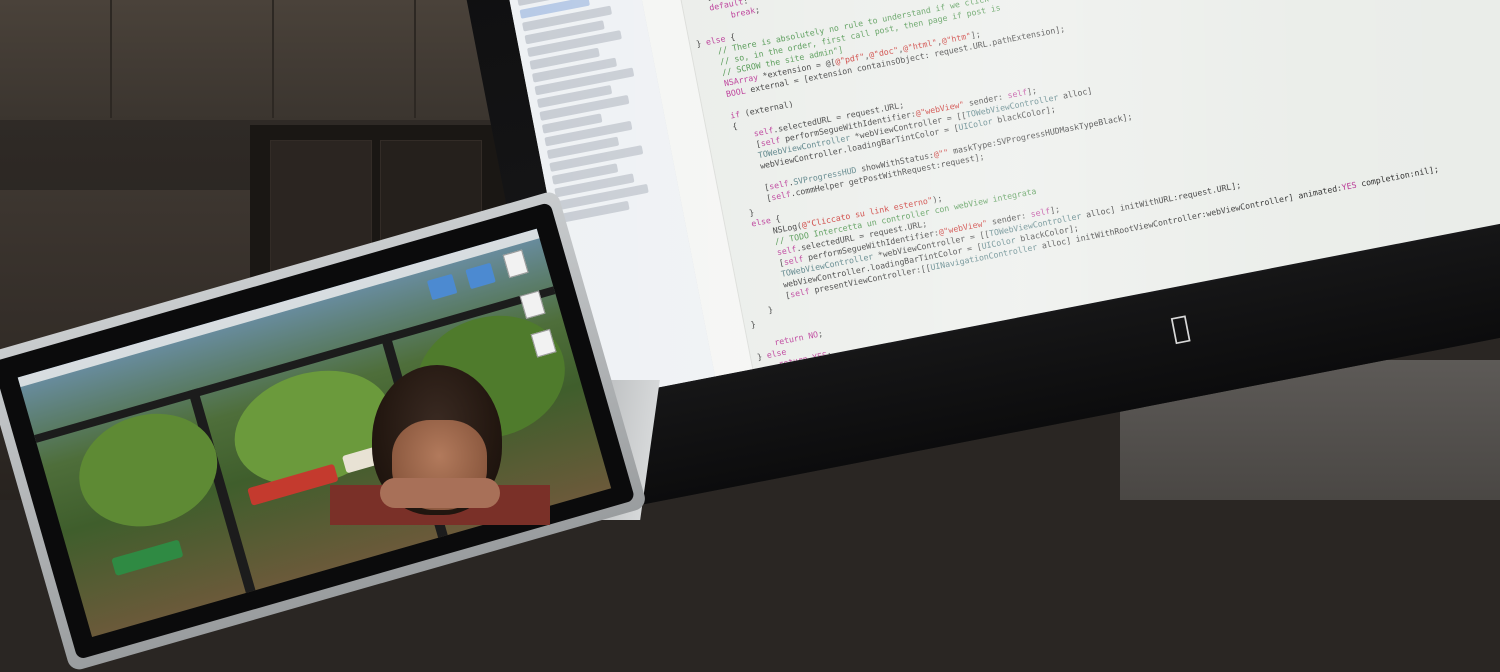 This screenshot has width=1500, height=672. I want to click on market-awning, so click(147, 558).